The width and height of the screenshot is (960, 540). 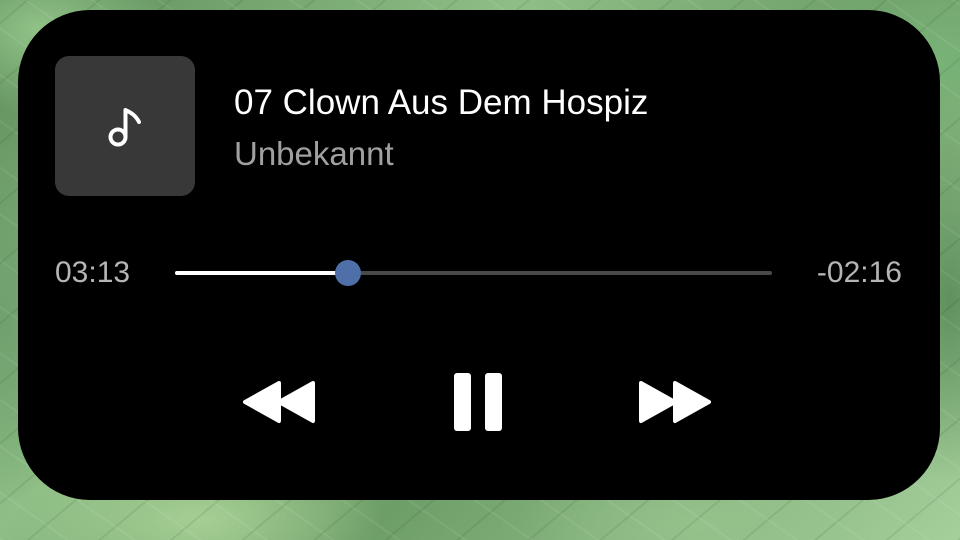 I want to click on rewind-icon, so click(x=279, y=402).